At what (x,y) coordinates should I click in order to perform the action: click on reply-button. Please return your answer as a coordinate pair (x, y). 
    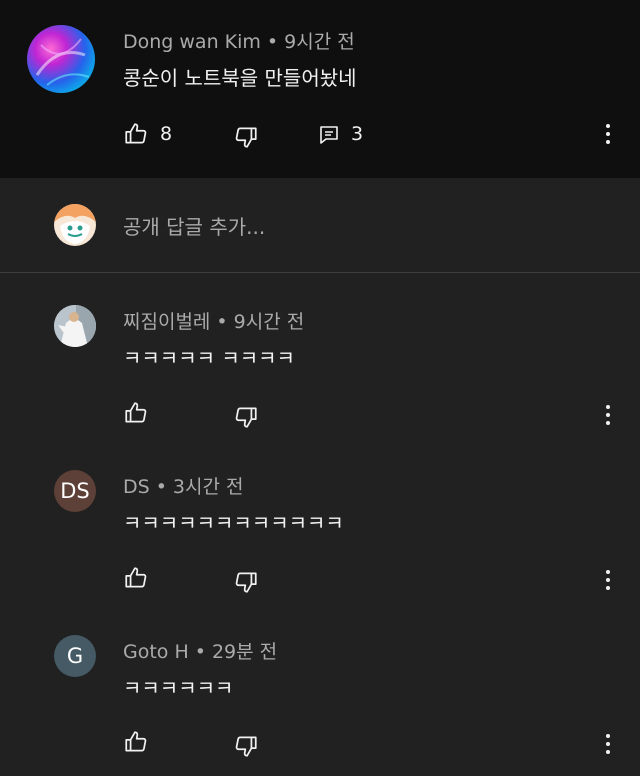
    Looking at the image, I should click on (329, 135).